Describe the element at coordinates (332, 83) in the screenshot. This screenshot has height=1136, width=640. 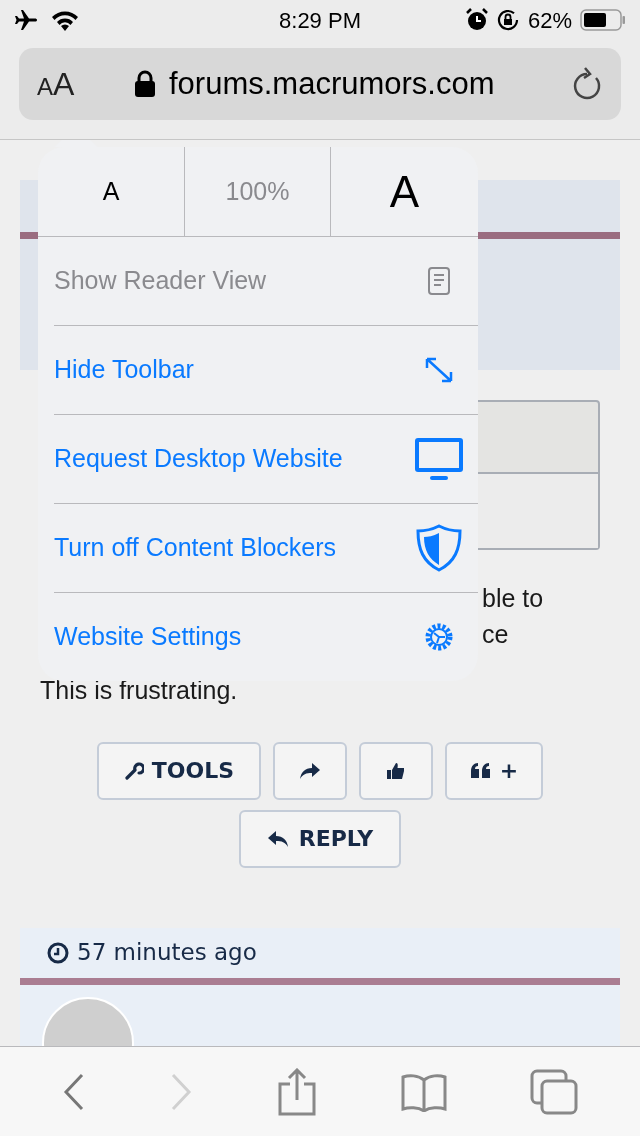
I see `url-text: forums.macrumors.com` at that location.